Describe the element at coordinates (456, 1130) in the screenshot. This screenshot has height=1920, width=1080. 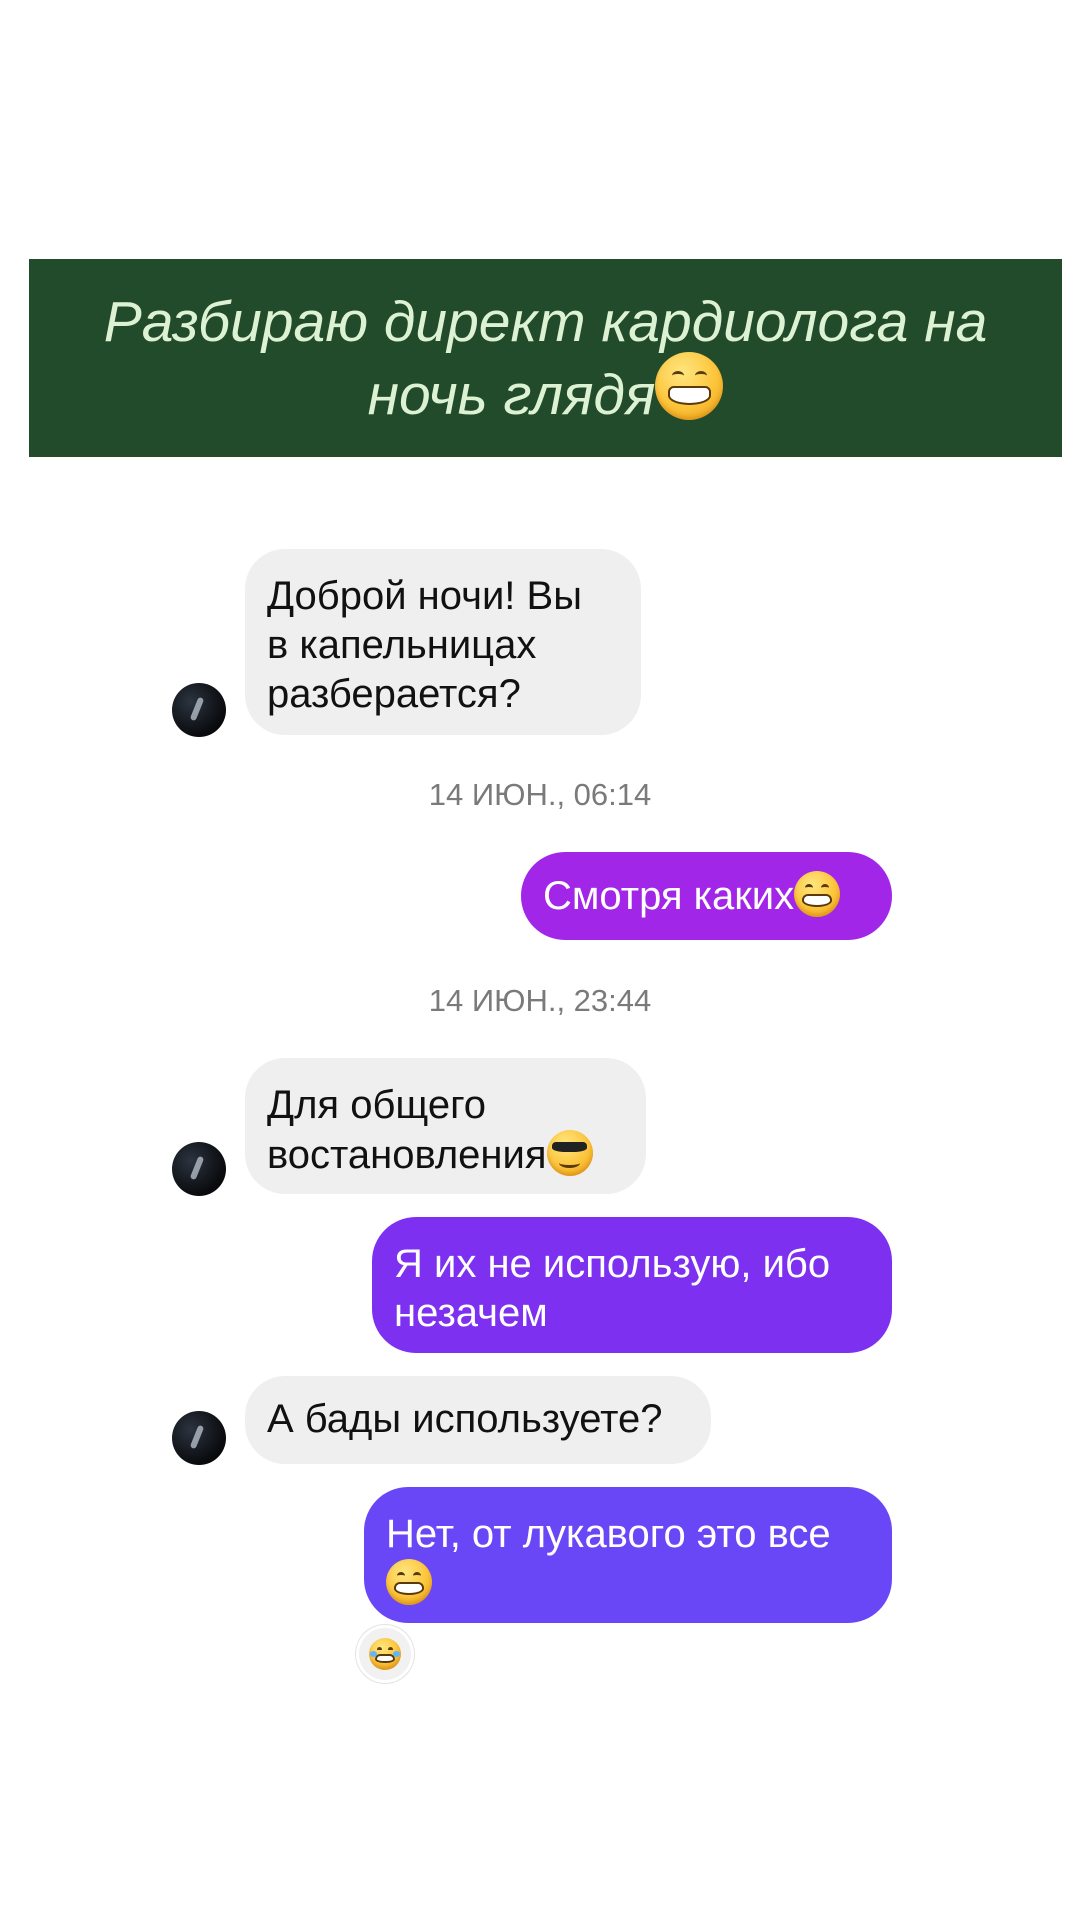
I see `message-text: Для общего востановления` at that location.